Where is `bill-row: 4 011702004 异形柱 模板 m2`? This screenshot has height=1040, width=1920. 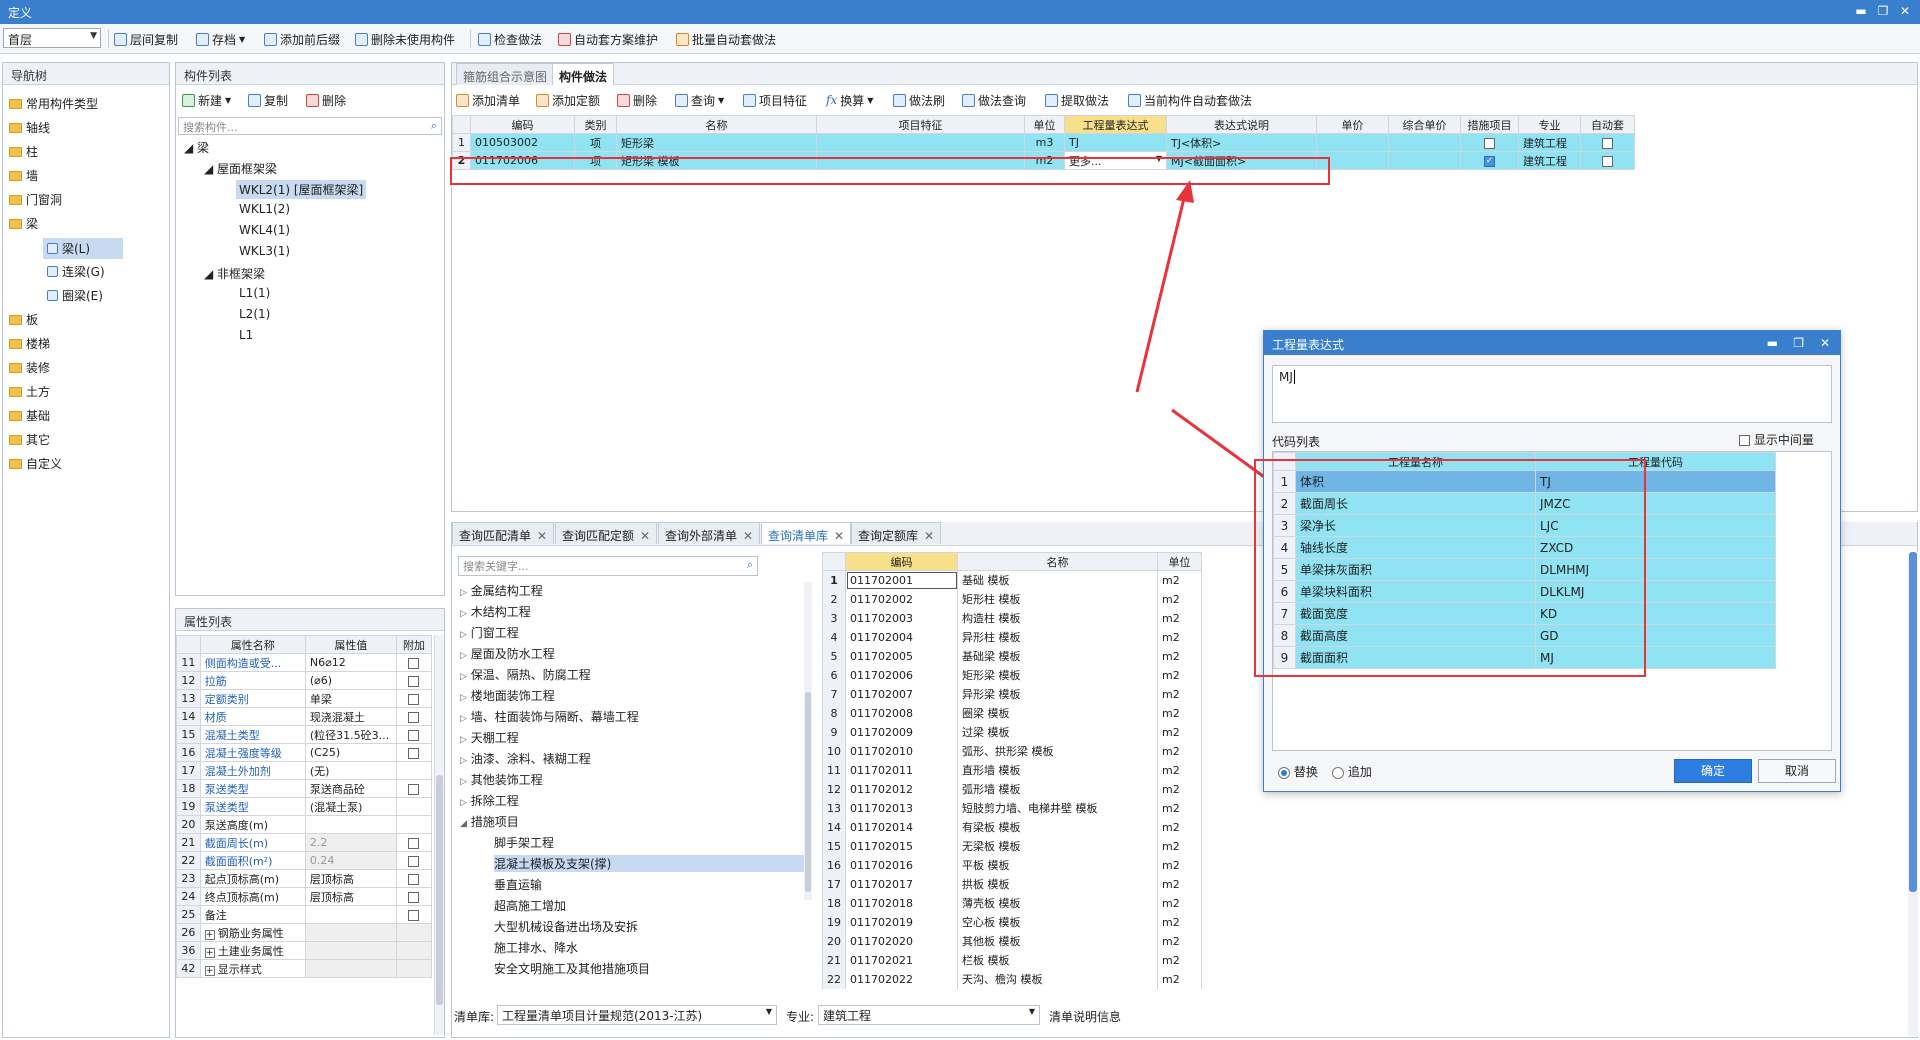 bill-row: 4 011702004 异形柱 模板 m2 is located at coordinates (1012, 637).